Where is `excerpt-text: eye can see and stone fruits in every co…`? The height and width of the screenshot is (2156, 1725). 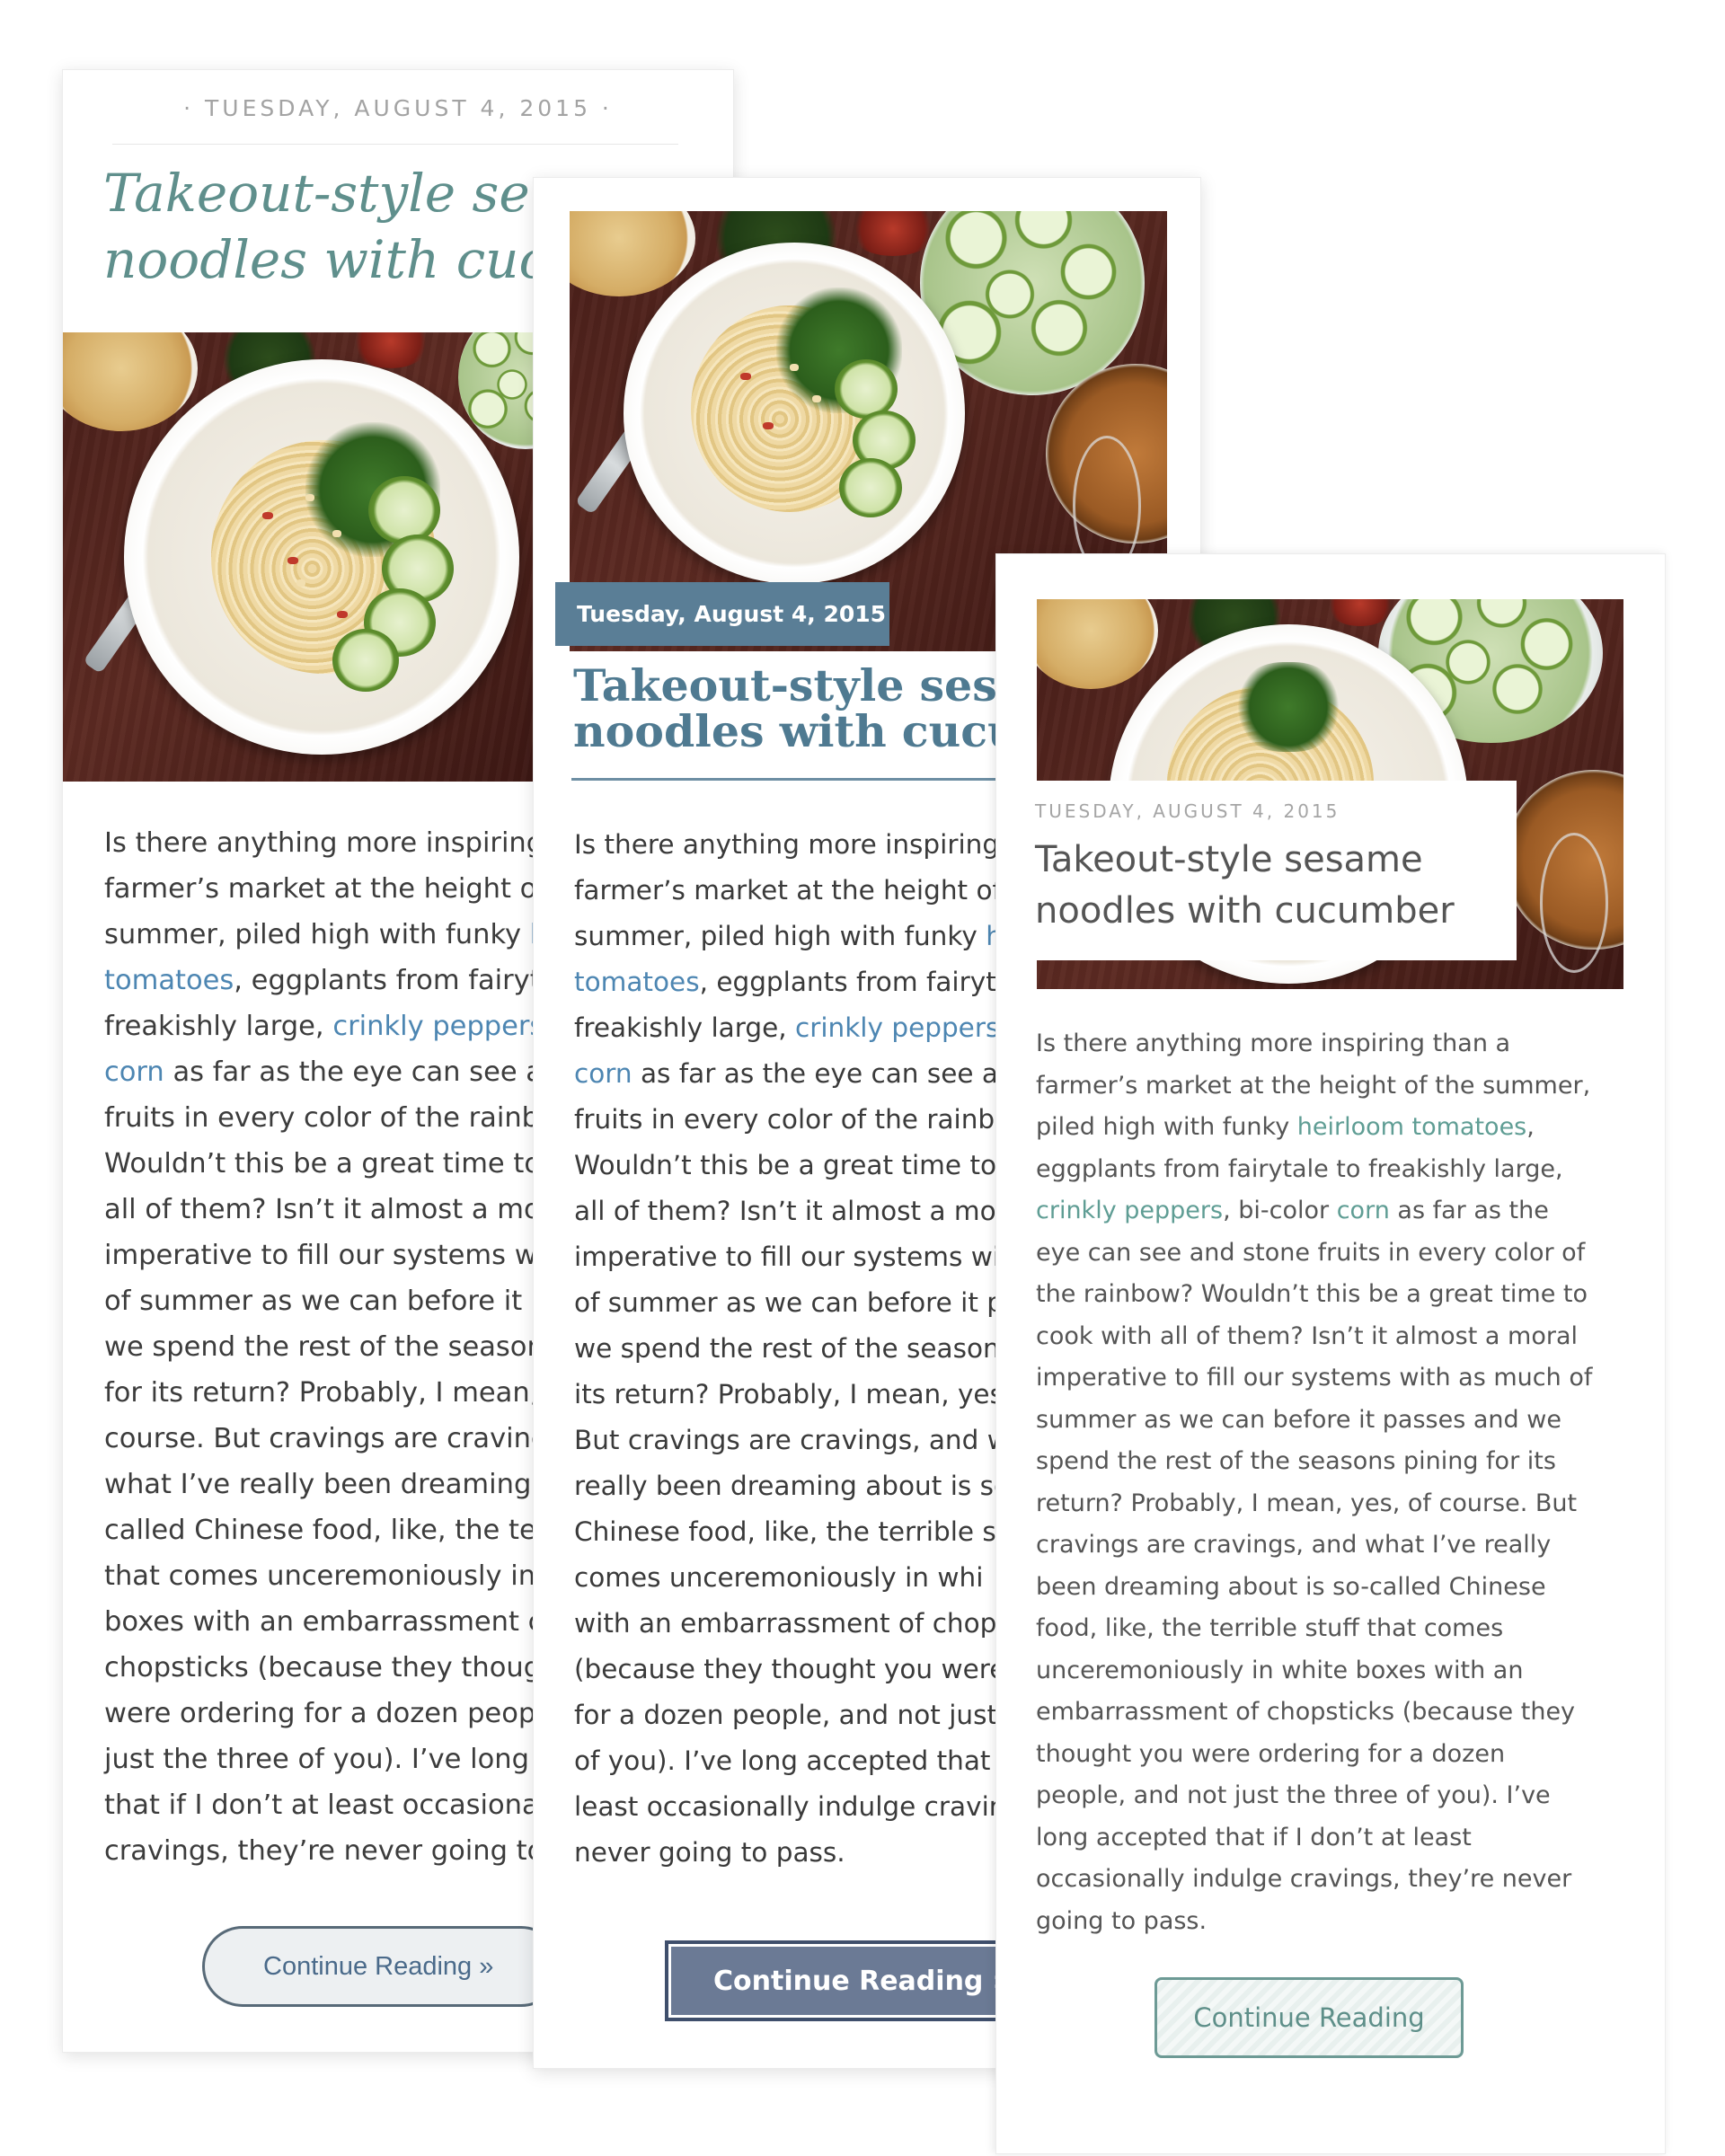
excerpt-text: eye can see and stone fruits in every co… is located at coordinates (1311, 1253).